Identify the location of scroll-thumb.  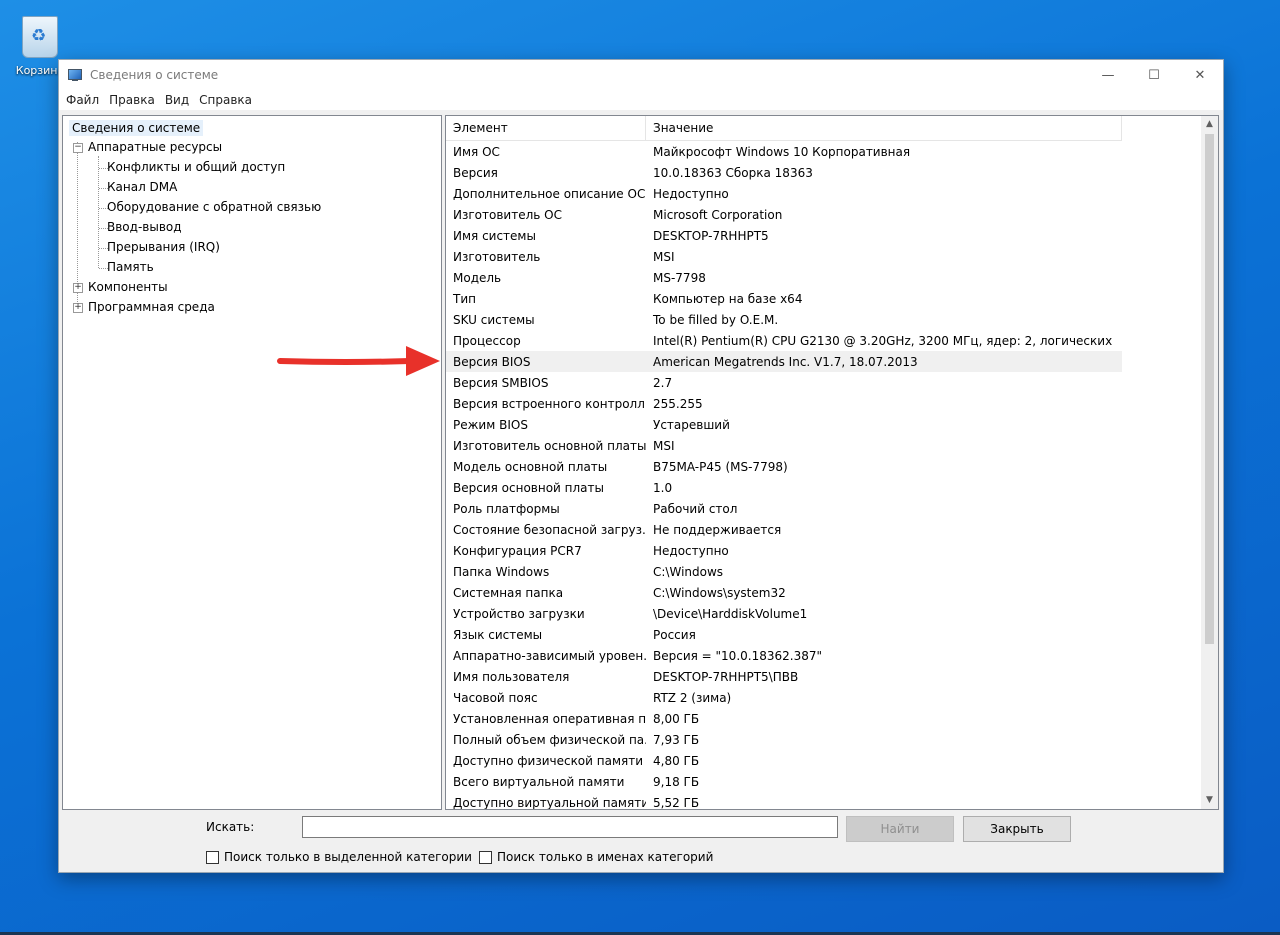
(1209, 389).